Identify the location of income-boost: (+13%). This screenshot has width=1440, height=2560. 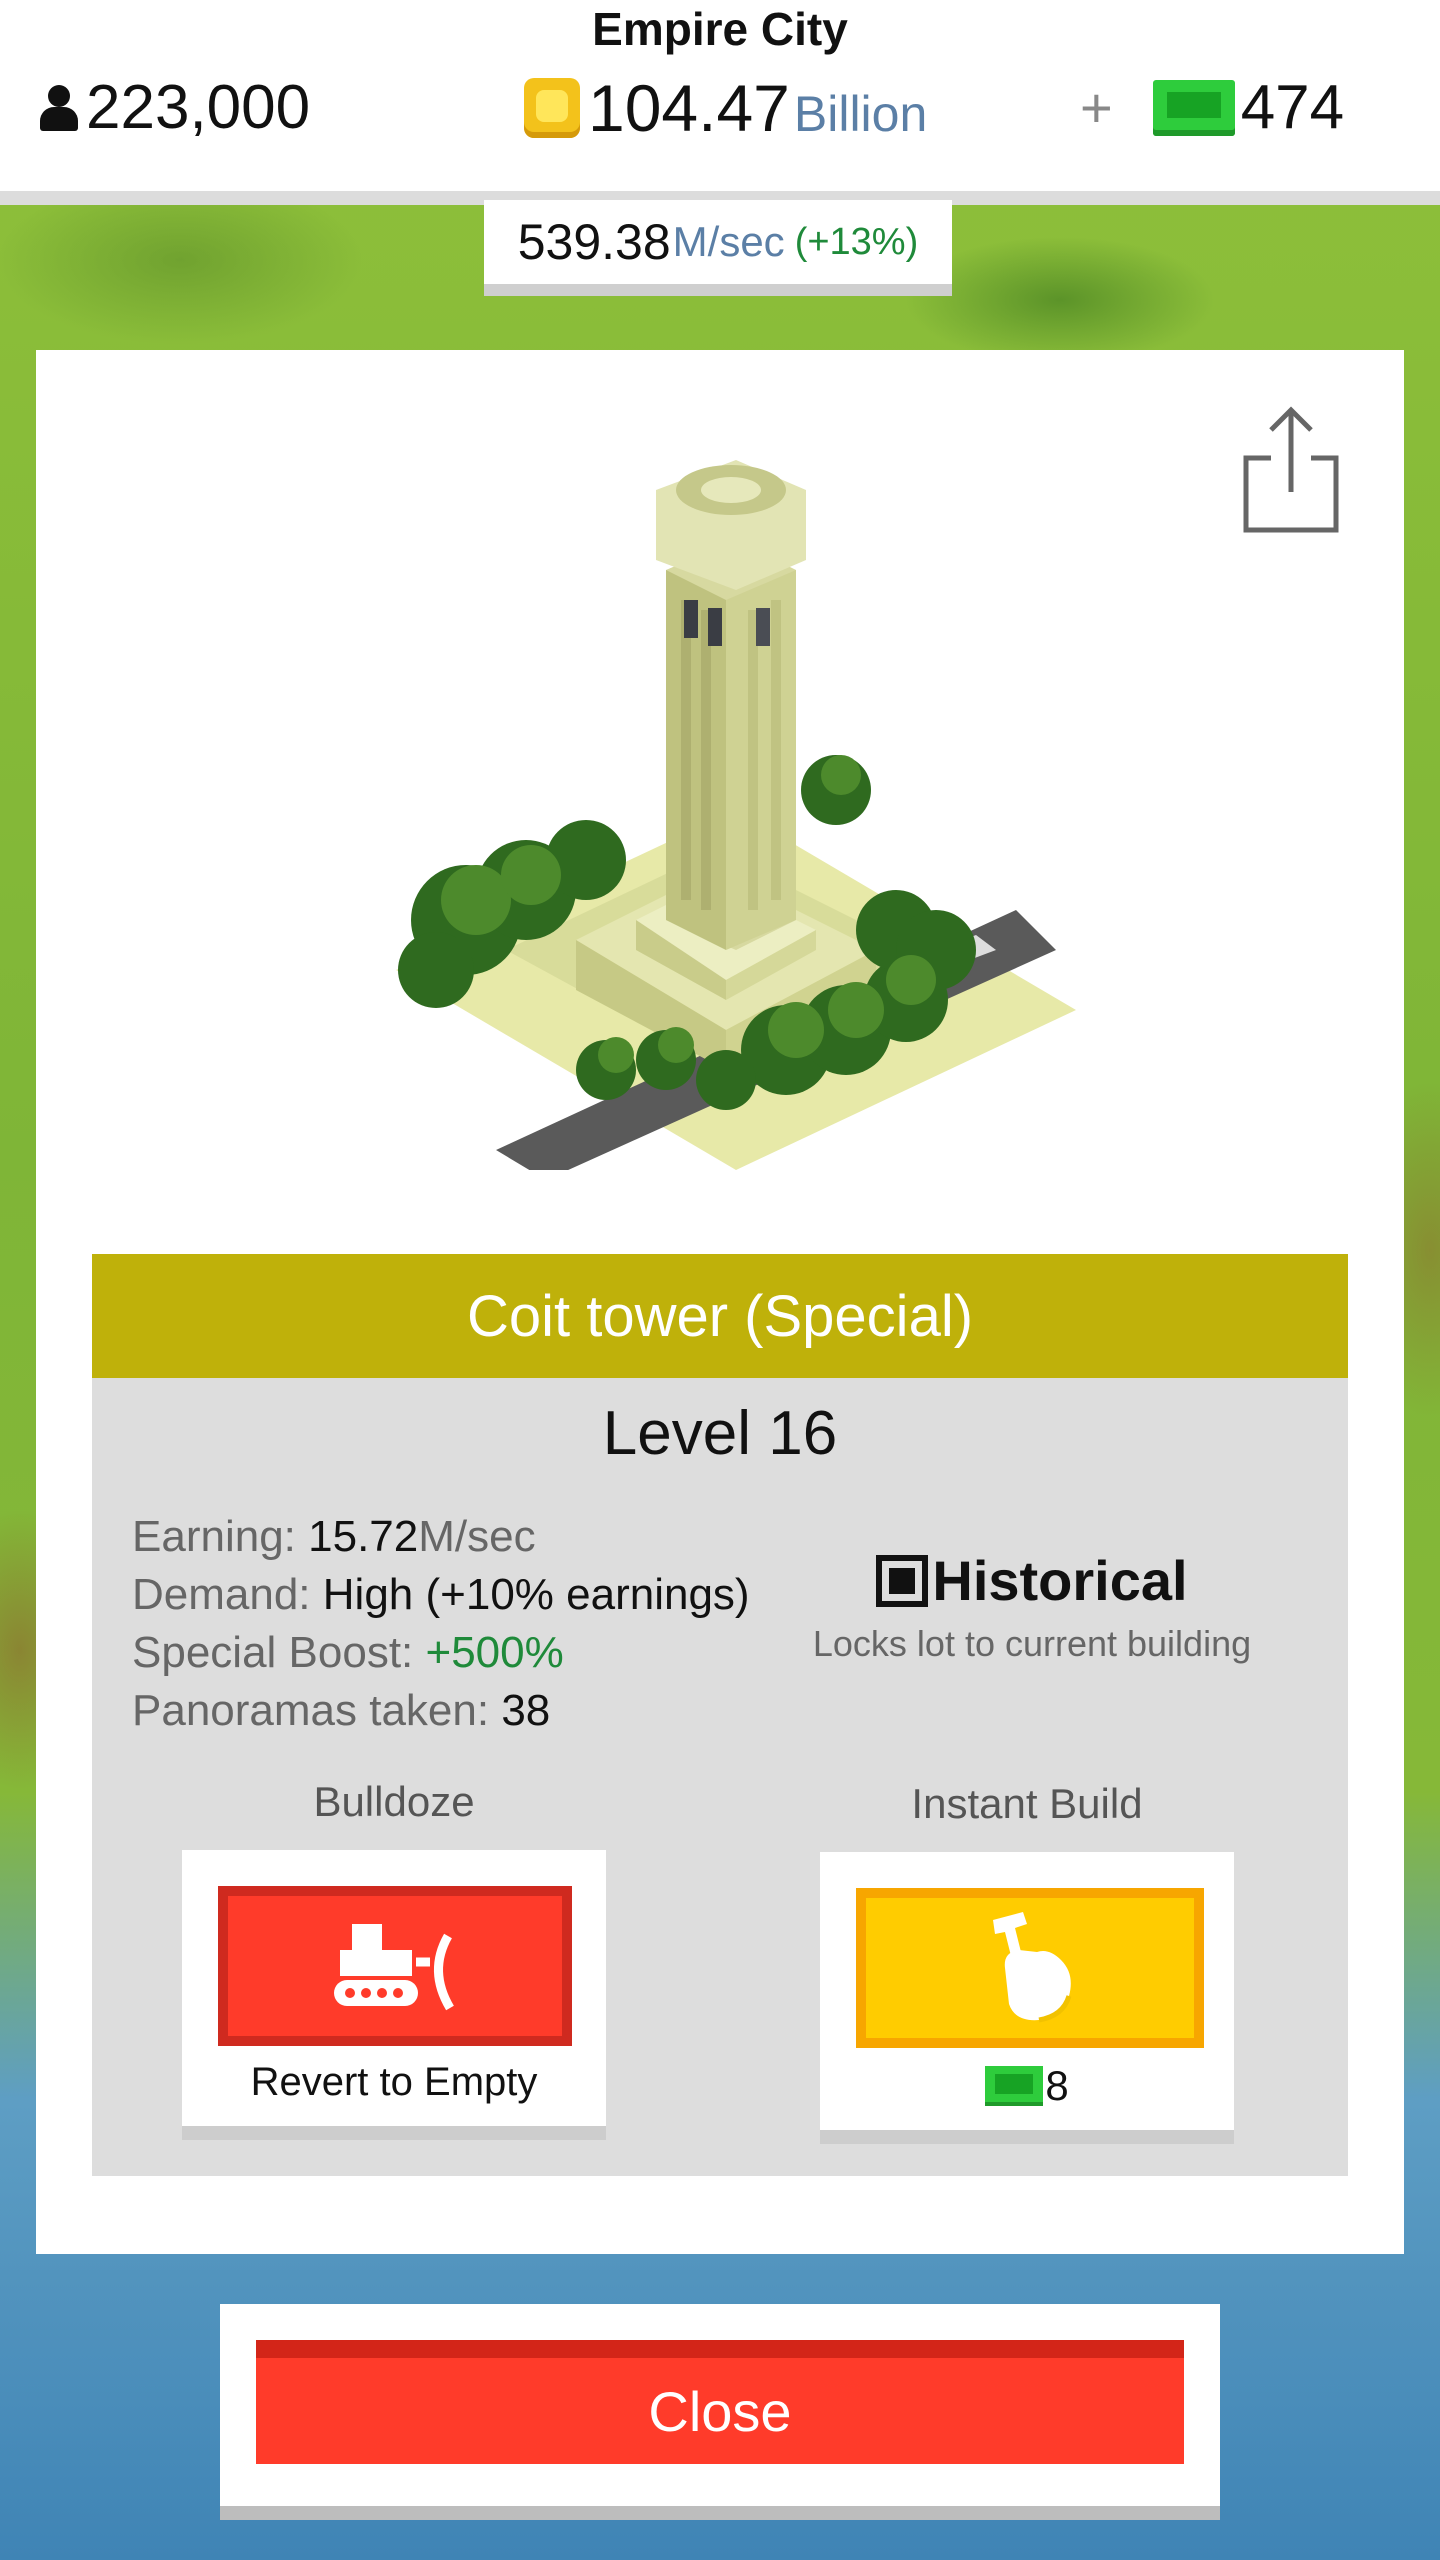
(856, 241).